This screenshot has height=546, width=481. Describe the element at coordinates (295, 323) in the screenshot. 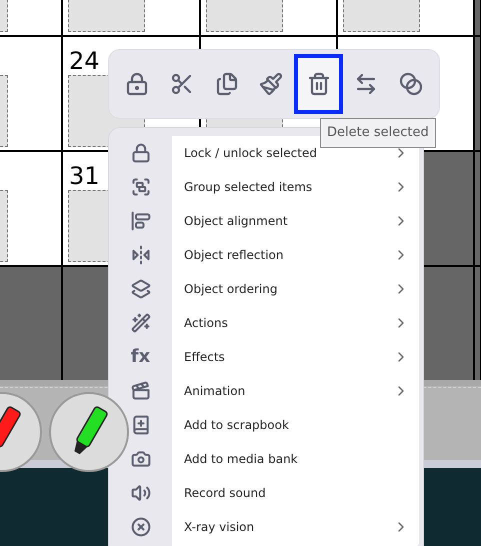

I see `menu-item: Actions` at that location.